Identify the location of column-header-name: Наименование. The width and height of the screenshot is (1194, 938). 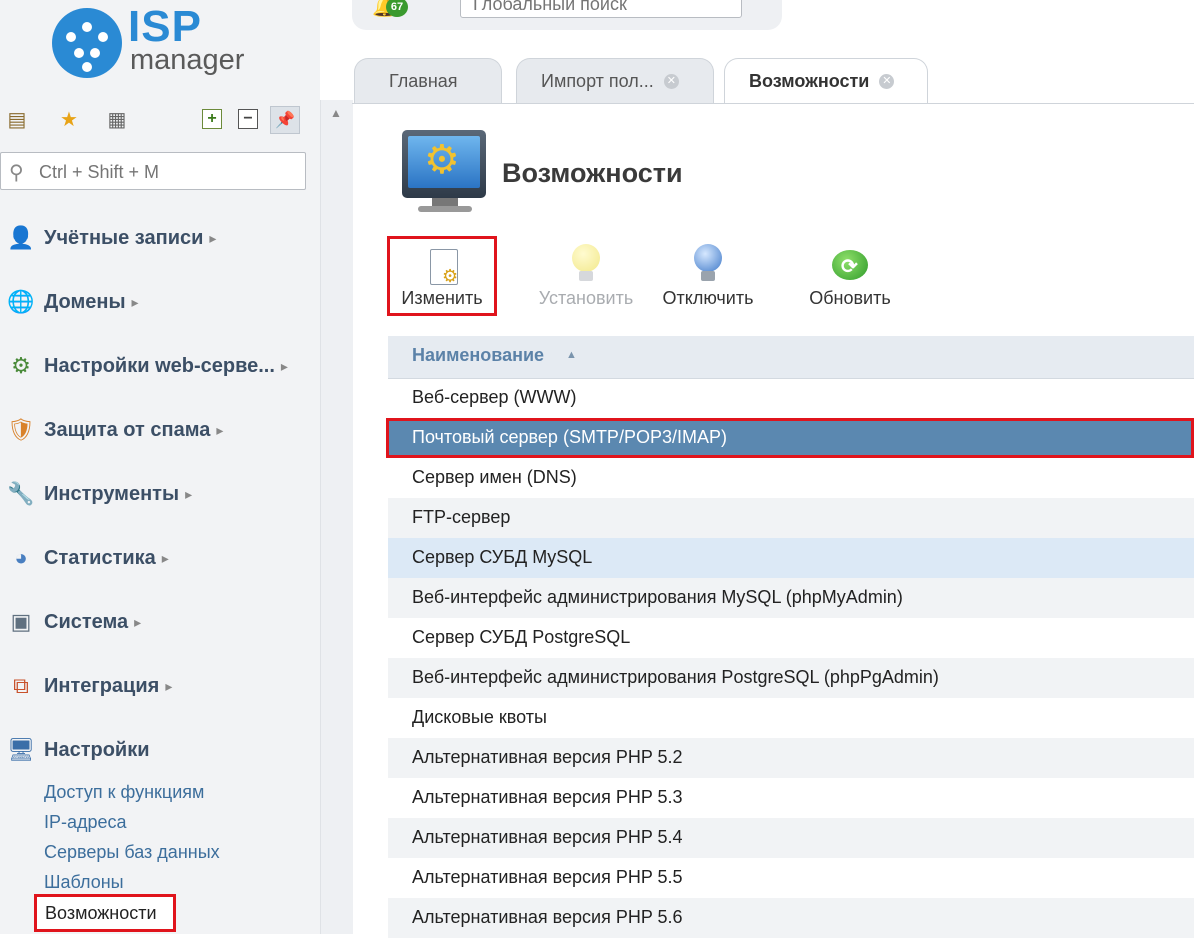
(478, 355).